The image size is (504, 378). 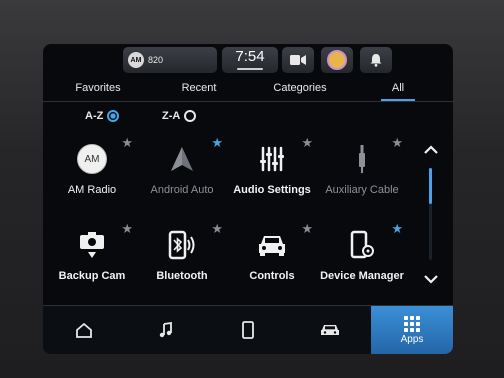 I want to click on sort-az-label: A-Z, so click(x=94, y=116).